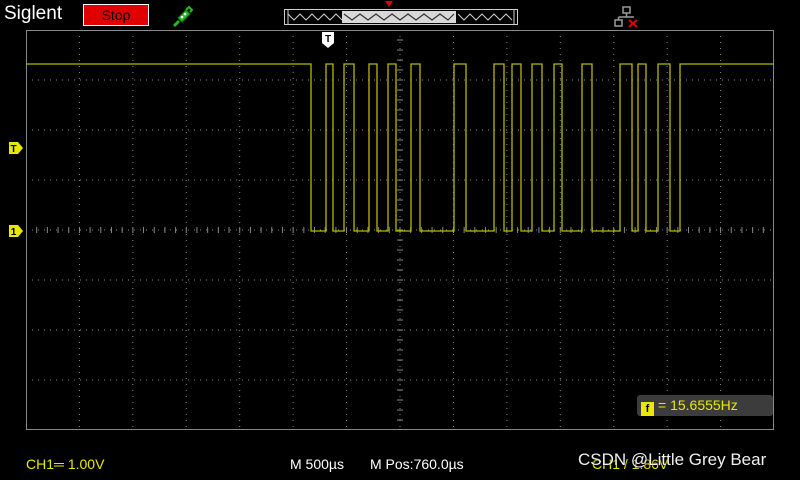  Describe the element at coordinates (389, 4) in the screenshot. I see `trigger-position-icon` at that location.